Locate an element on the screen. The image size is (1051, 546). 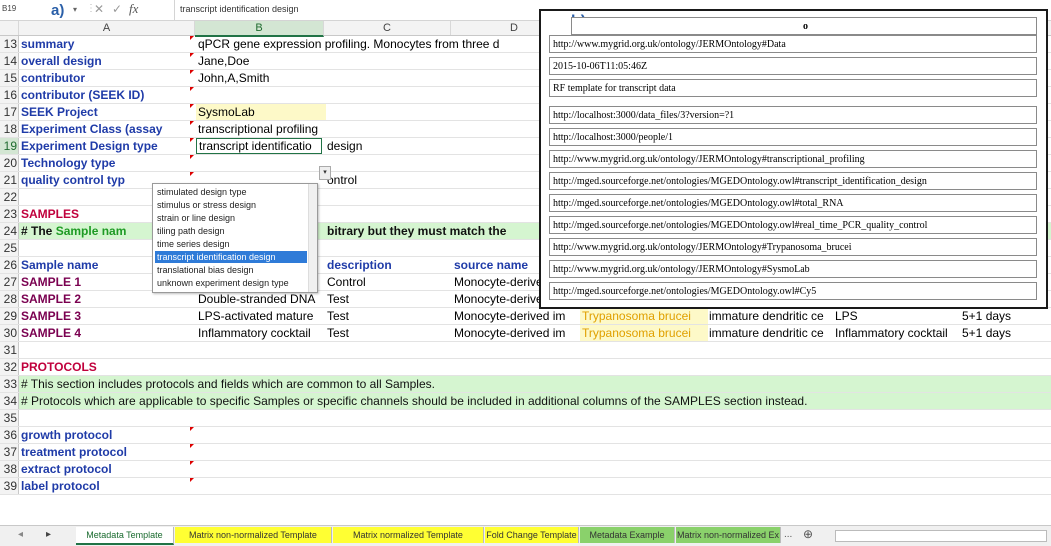
formula-input: transcript identification design is located at coordinates (239, 9).